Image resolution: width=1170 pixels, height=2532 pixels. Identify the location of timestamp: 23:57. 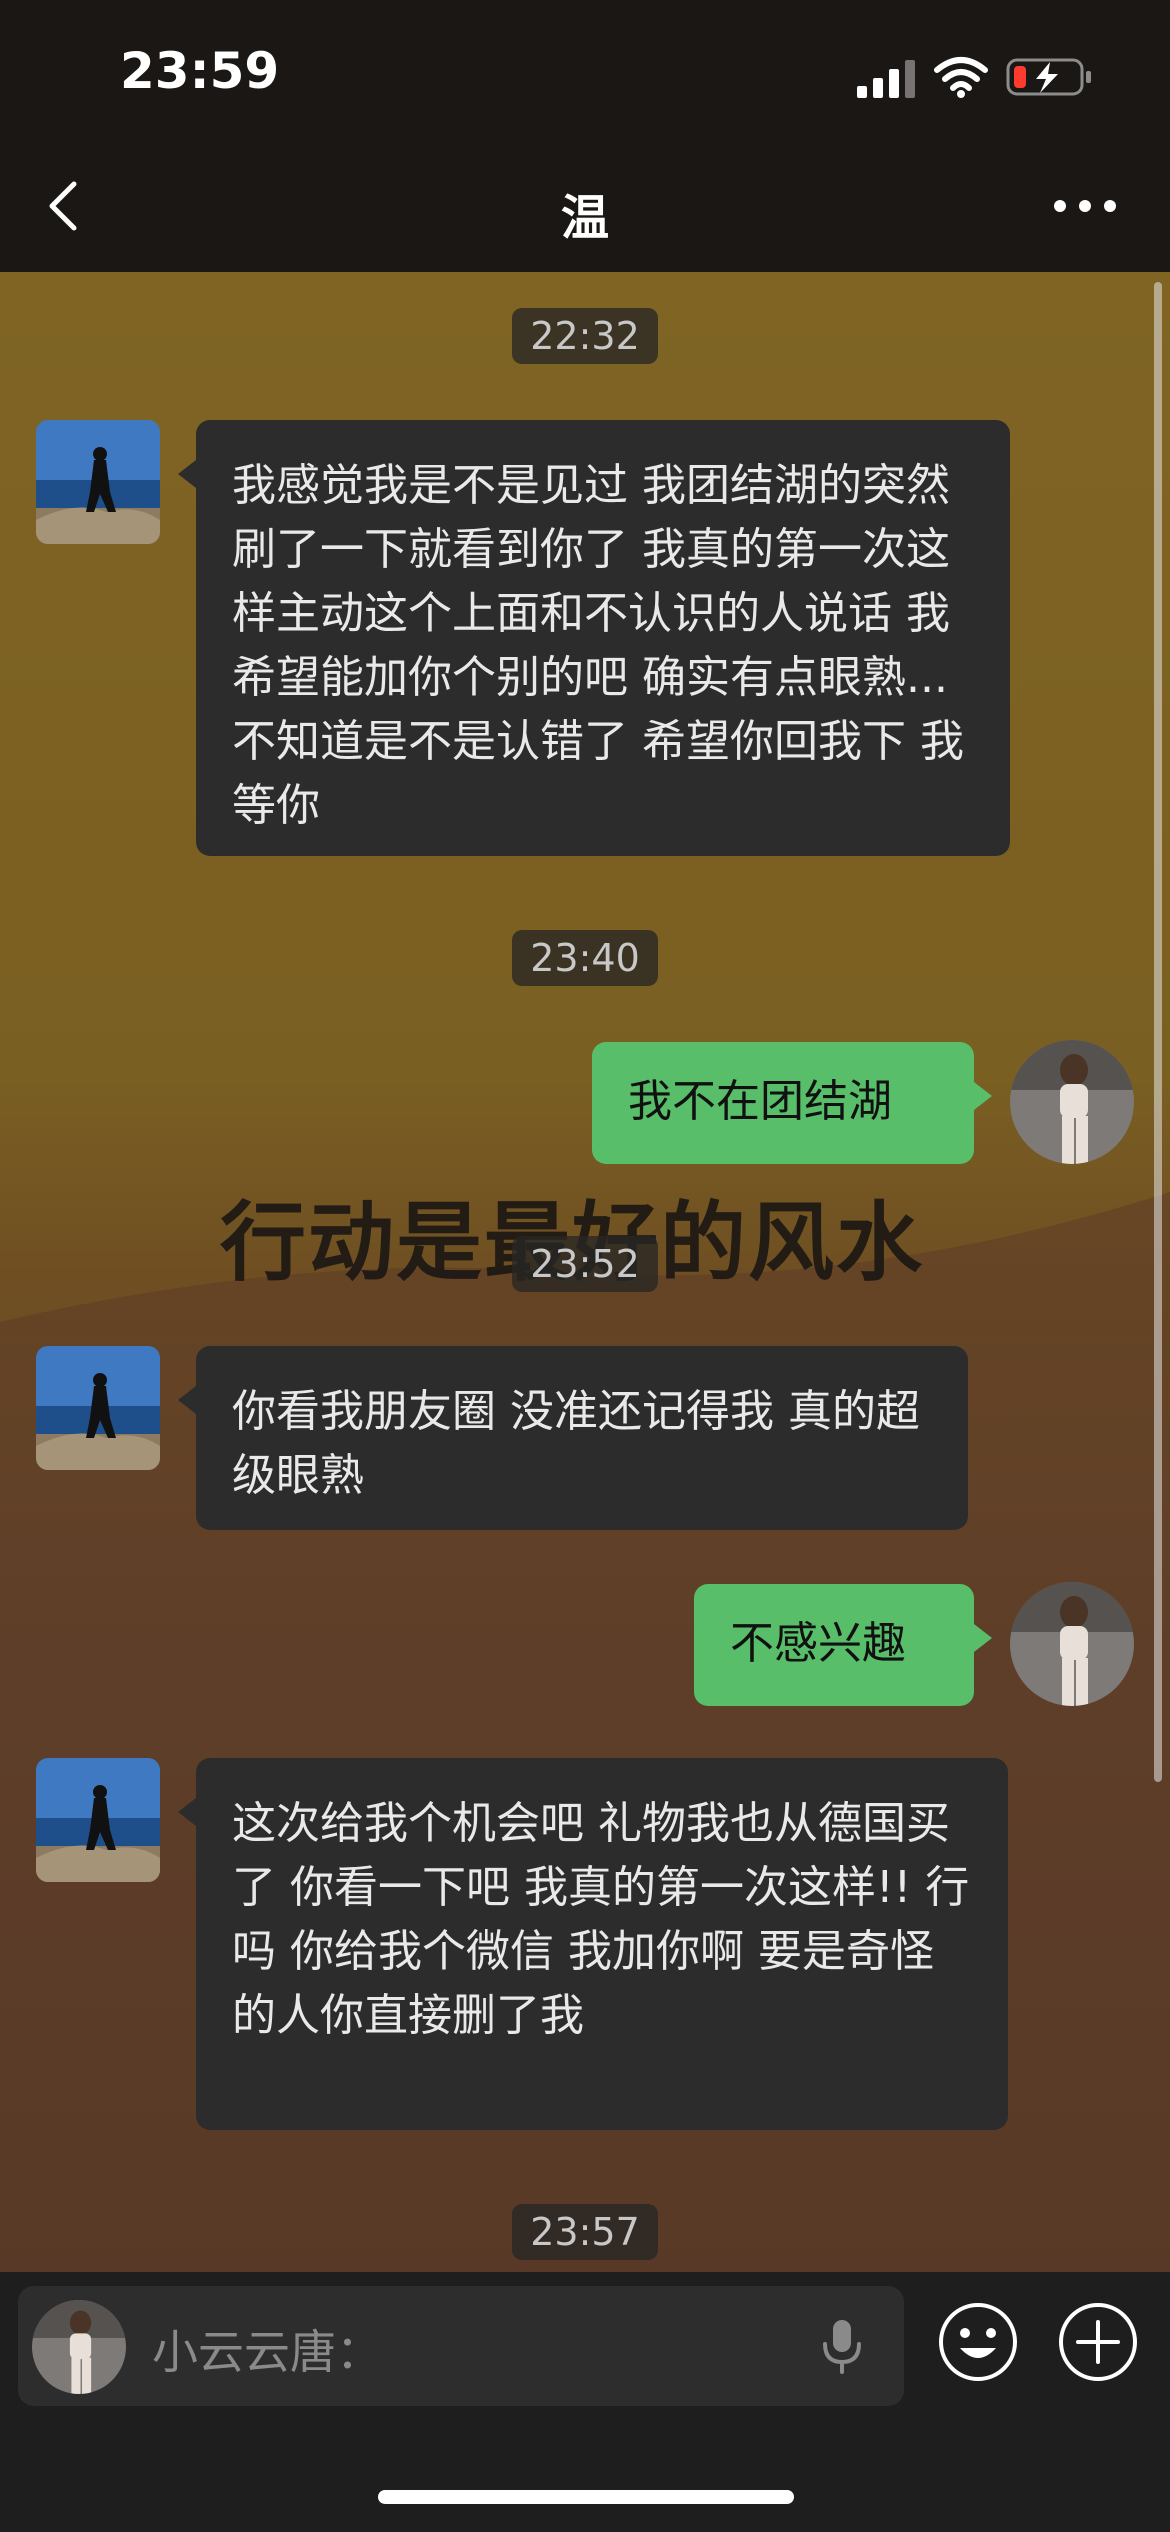
(585, 2232).